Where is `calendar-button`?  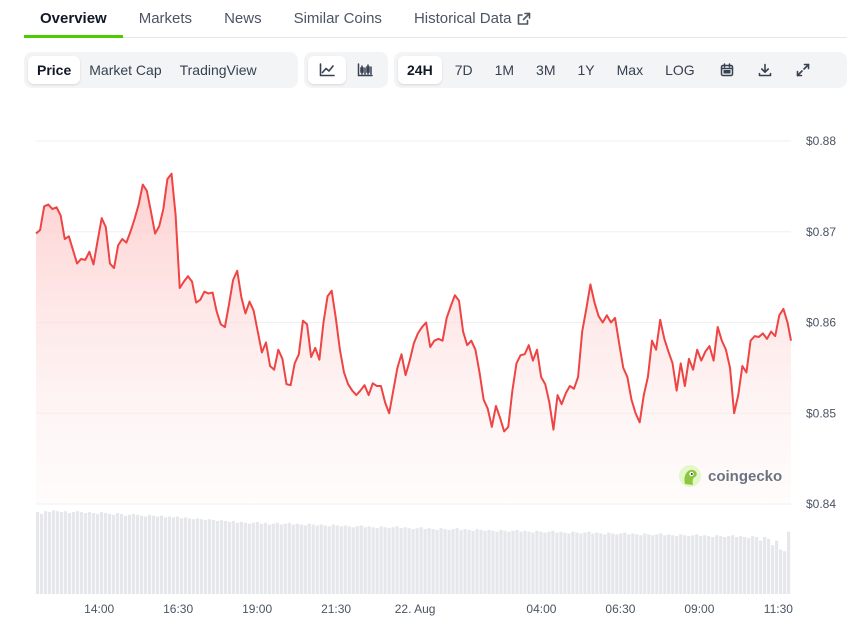
calendar-button is located at coordinates (727, 70).